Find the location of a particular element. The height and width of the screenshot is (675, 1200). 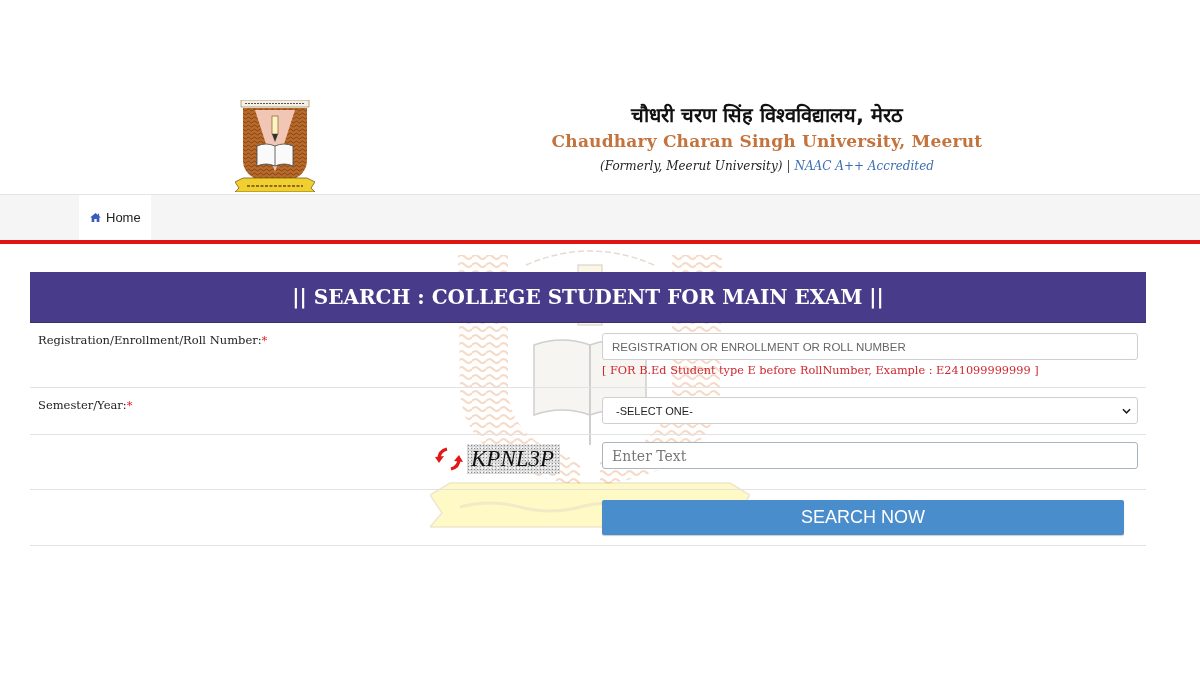

form-title-bar: || SEARCH : COLLEGE STUDENT FOR MAIN EXAM || is located at coordinates (588, 297).